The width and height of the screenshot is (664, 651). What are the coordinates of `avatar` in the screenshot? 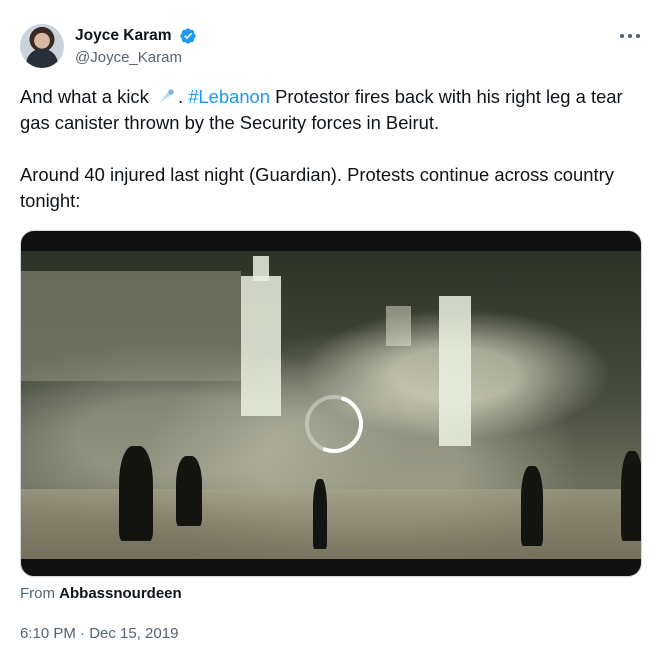 It's located at (42, 46).